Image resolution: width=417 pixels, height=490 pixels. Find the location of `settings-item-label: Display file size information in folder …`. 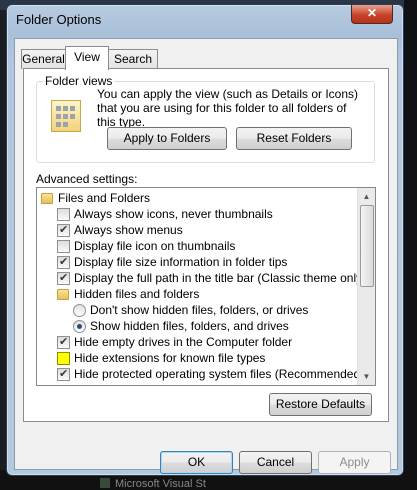

settings-item-label: Display file size information in folder … is located at coordinates (181, 262).